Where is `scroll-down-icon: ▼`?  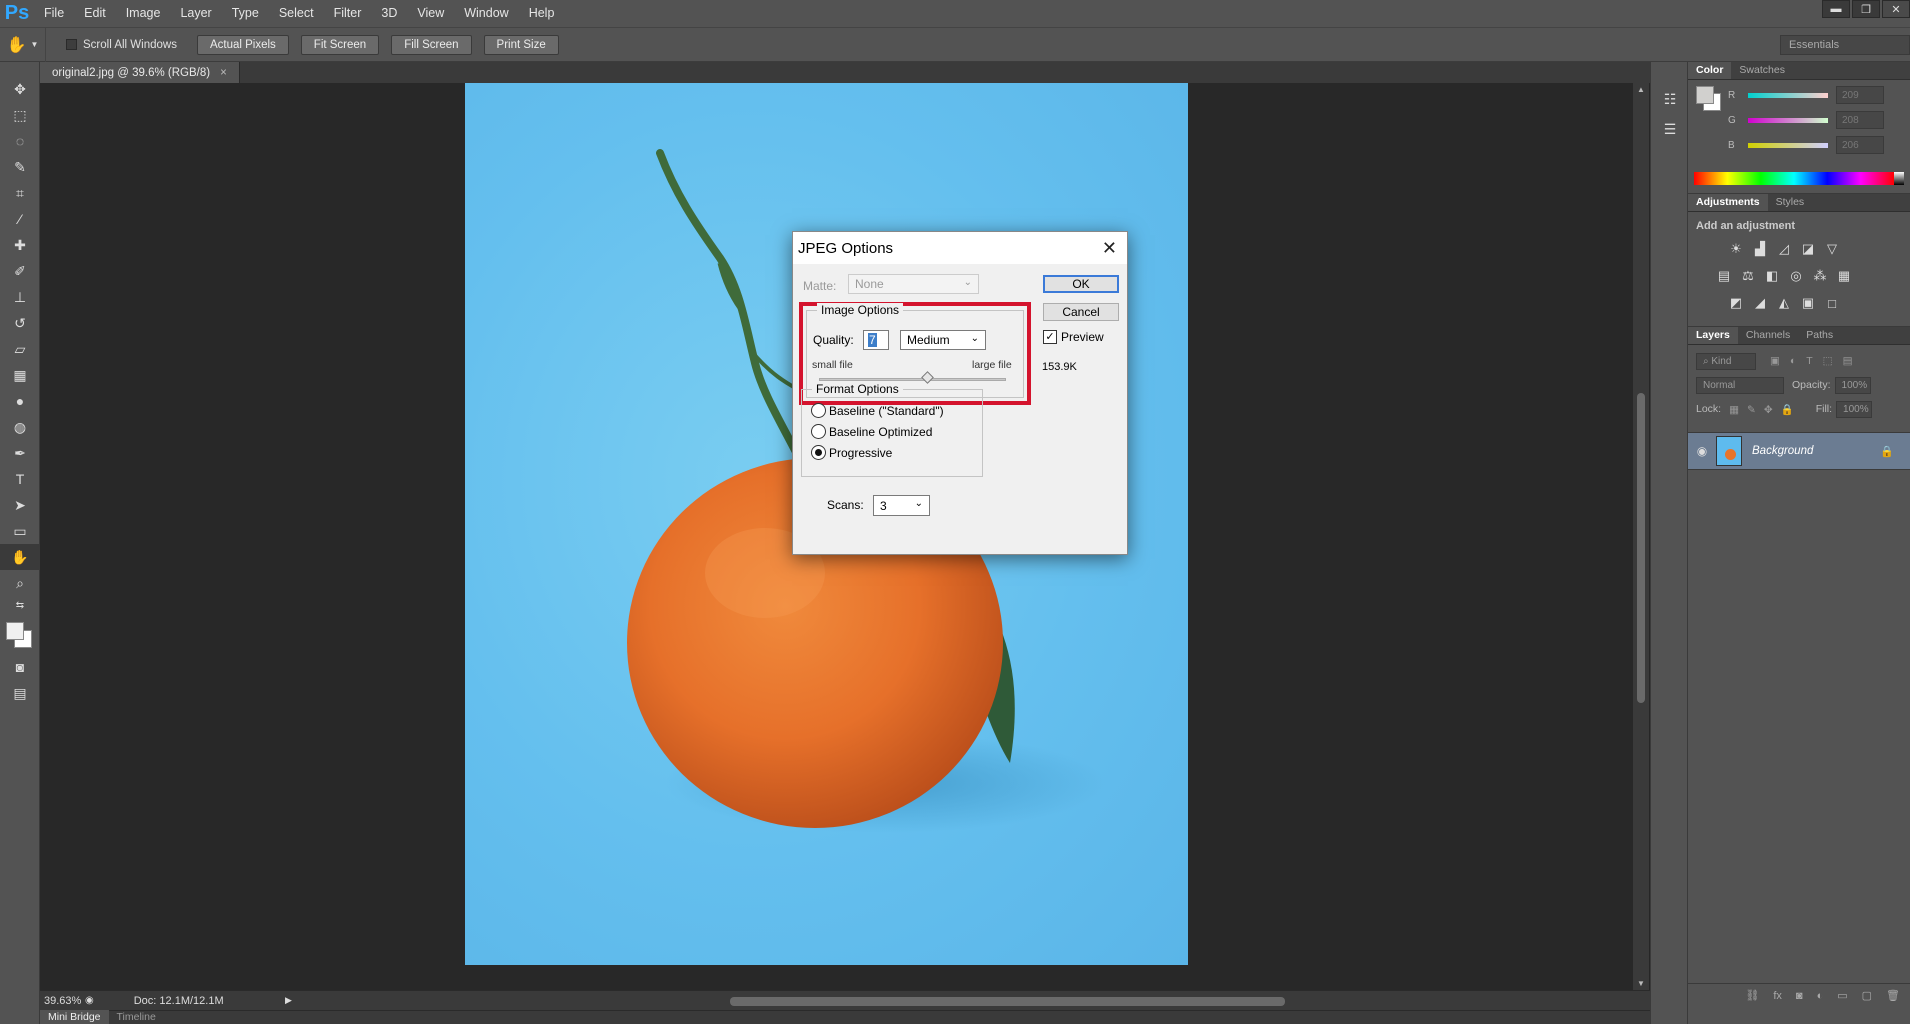
scroll-down-icon: ▼ is located at coordinates (1641, 983).